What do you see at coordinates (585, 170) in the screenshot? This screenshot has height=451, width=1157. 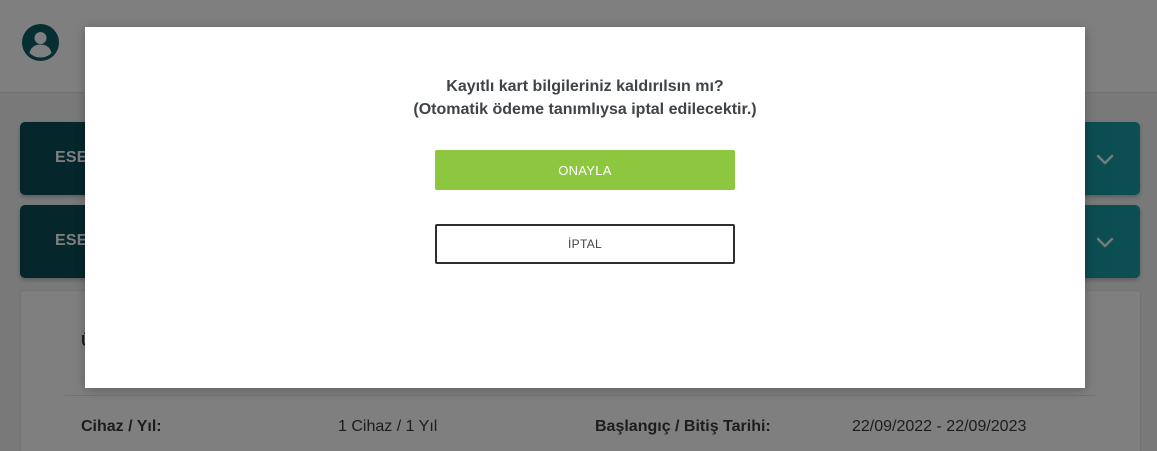 I see `confirm-button: ONAYLA` at bounding box center [585, 170].